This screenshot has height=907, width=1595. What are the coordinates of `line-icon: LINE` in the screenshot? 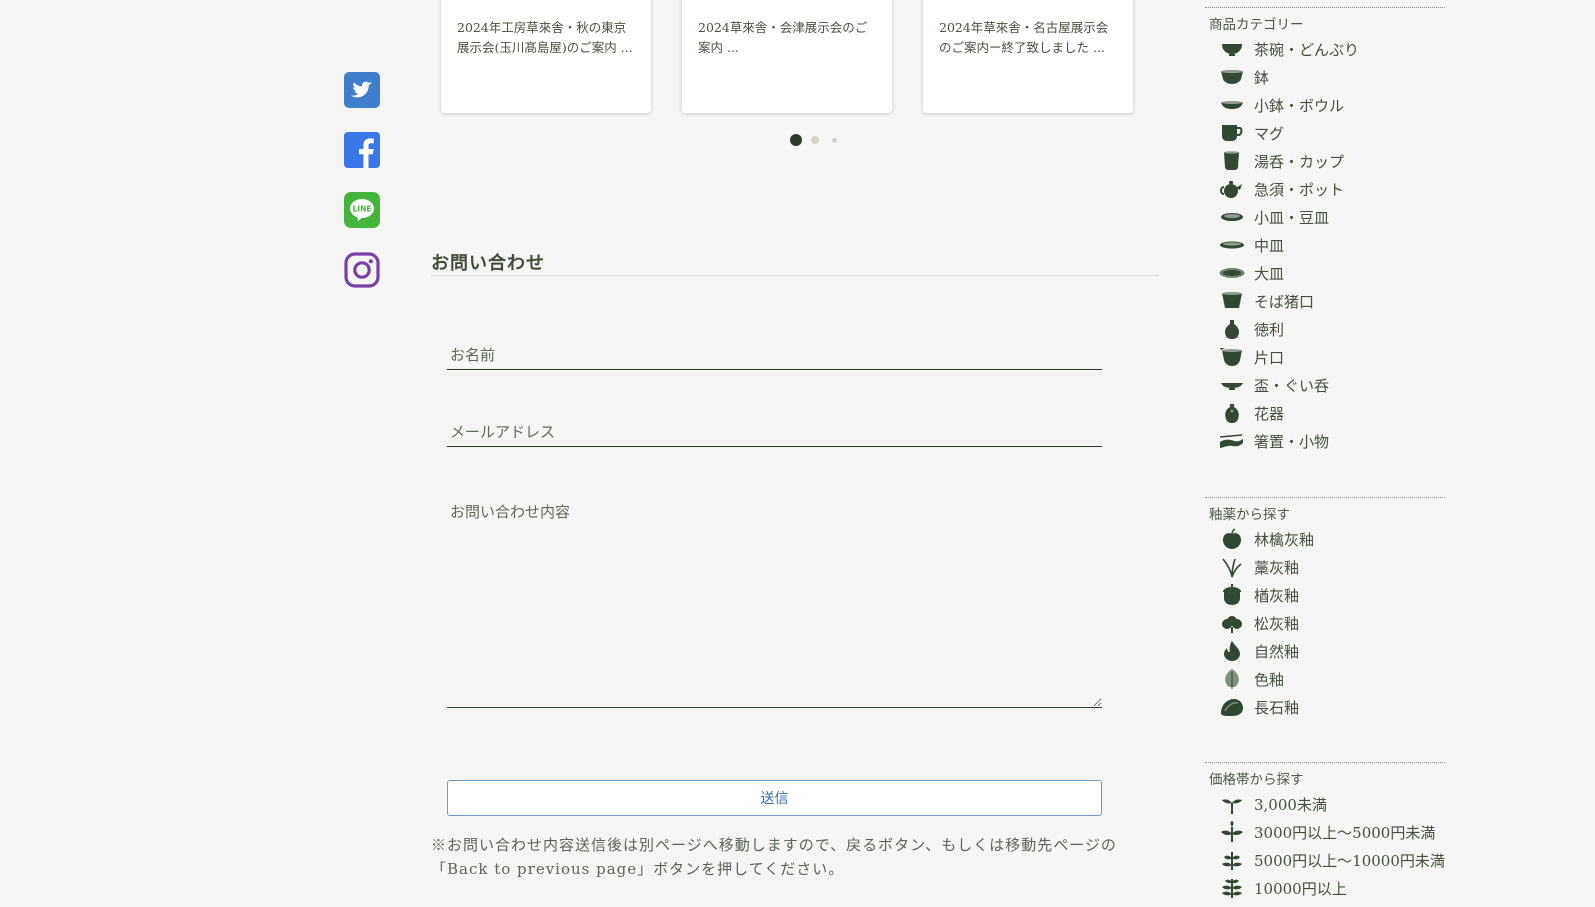 It's located at (362, 210).